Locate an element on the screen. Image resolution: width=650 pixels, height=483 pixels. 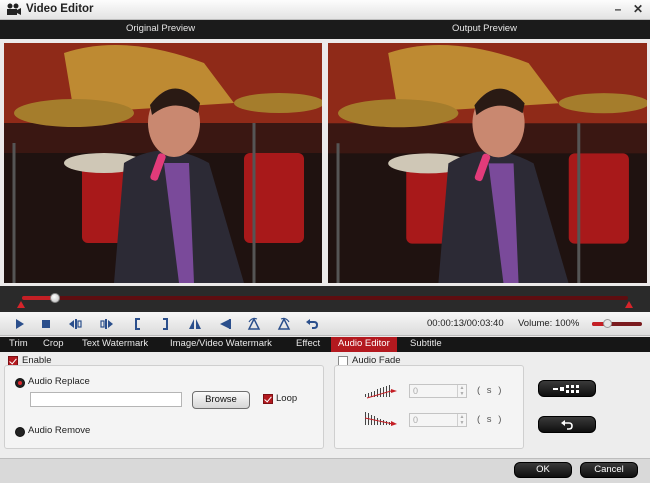
rotate-right-icon is located at coordinates (284, 324).